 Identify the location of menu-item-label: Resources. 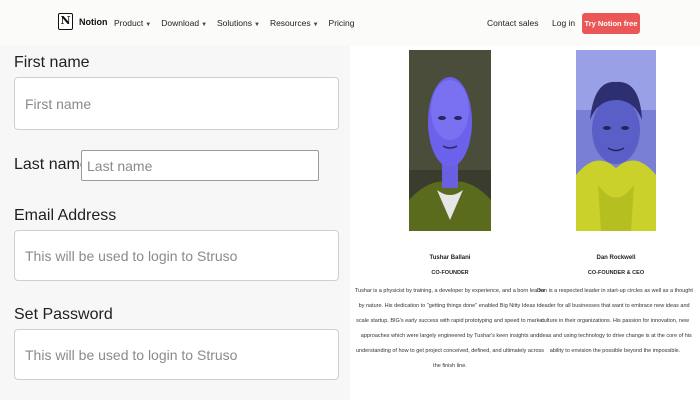
(290, 23).